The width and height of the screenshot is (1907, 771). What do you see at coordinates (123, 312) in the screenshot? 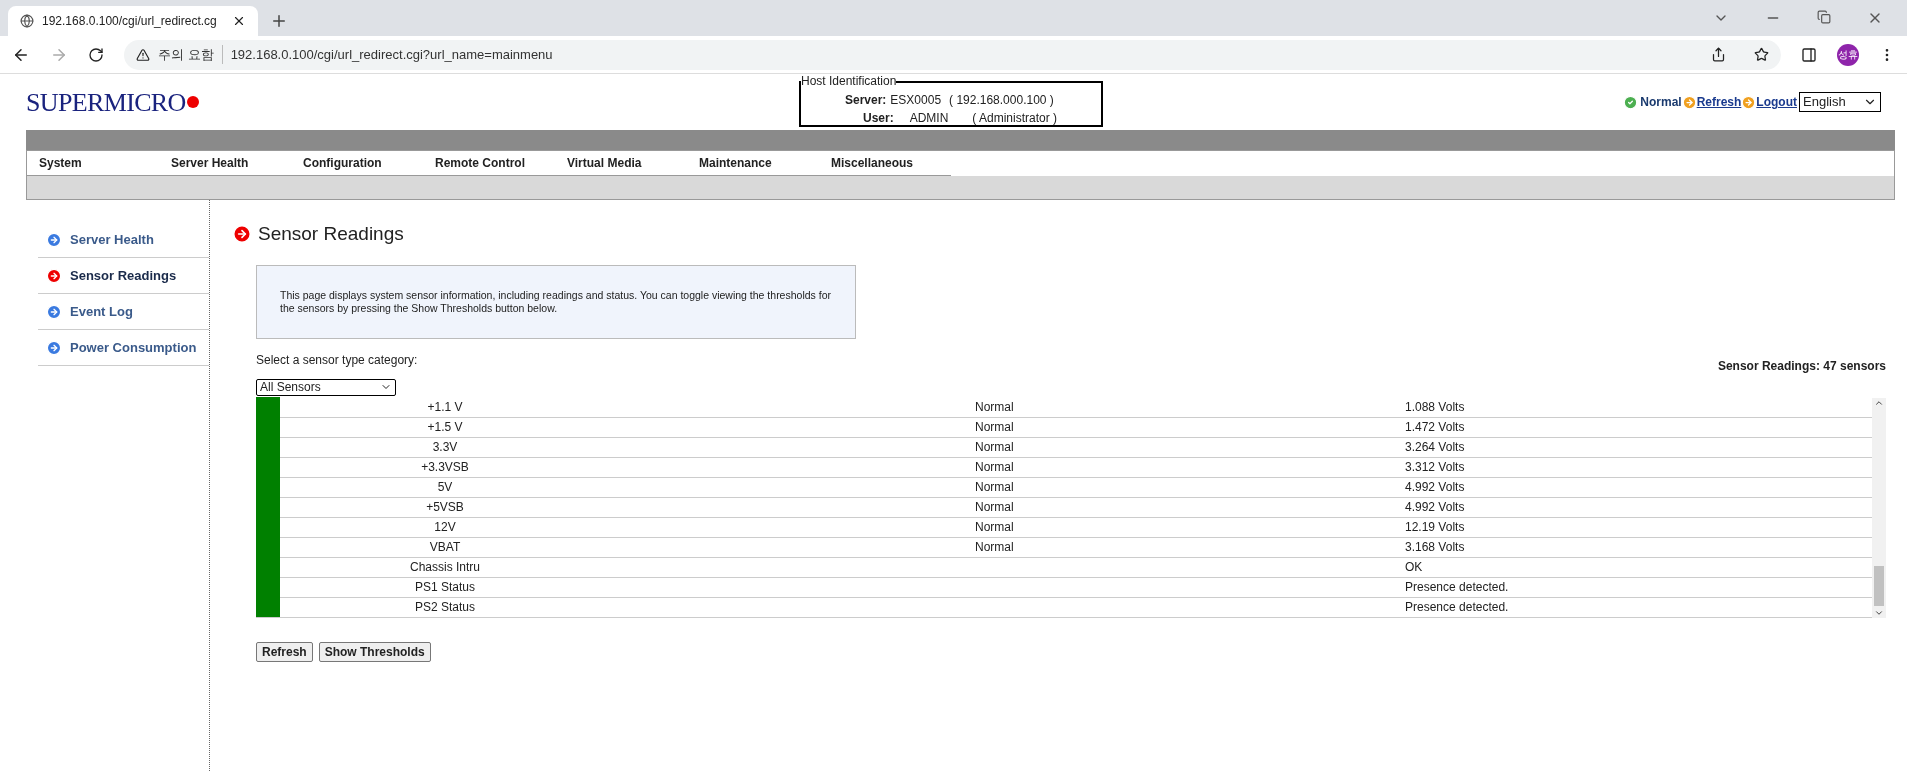
I see `sidebar-item: Event Log` at bounding box center [123, 312].